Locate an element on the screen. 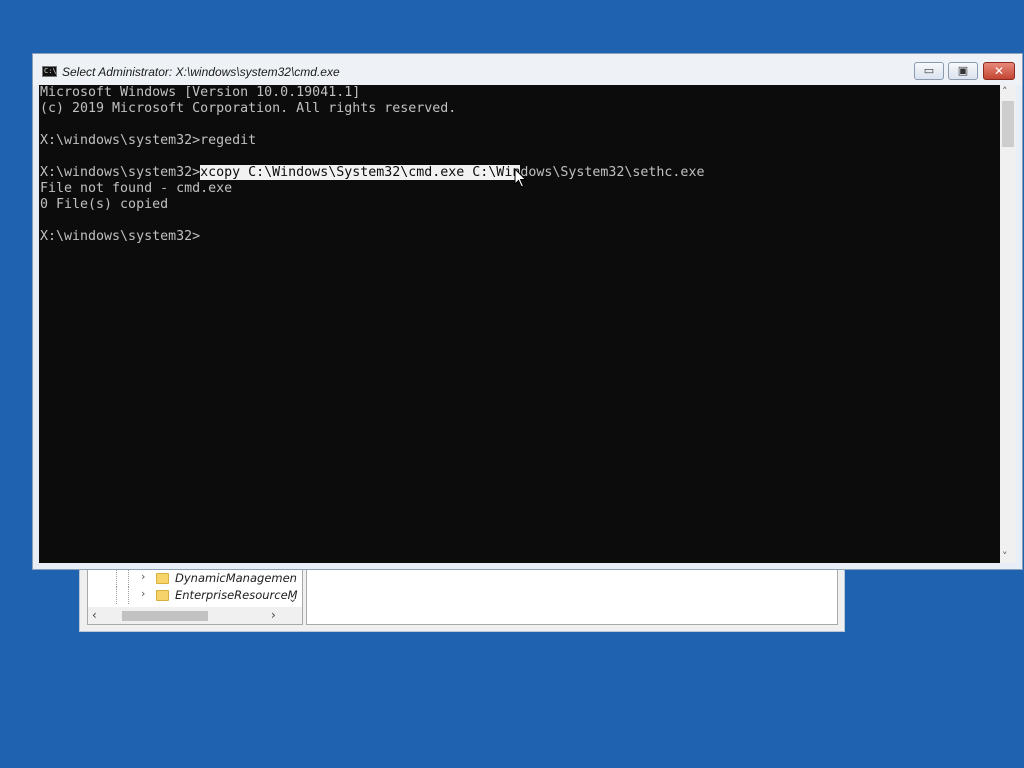 This screenshot has width=1024, height=768. maximize-button: ▣ is located at coordinates (963, 71).